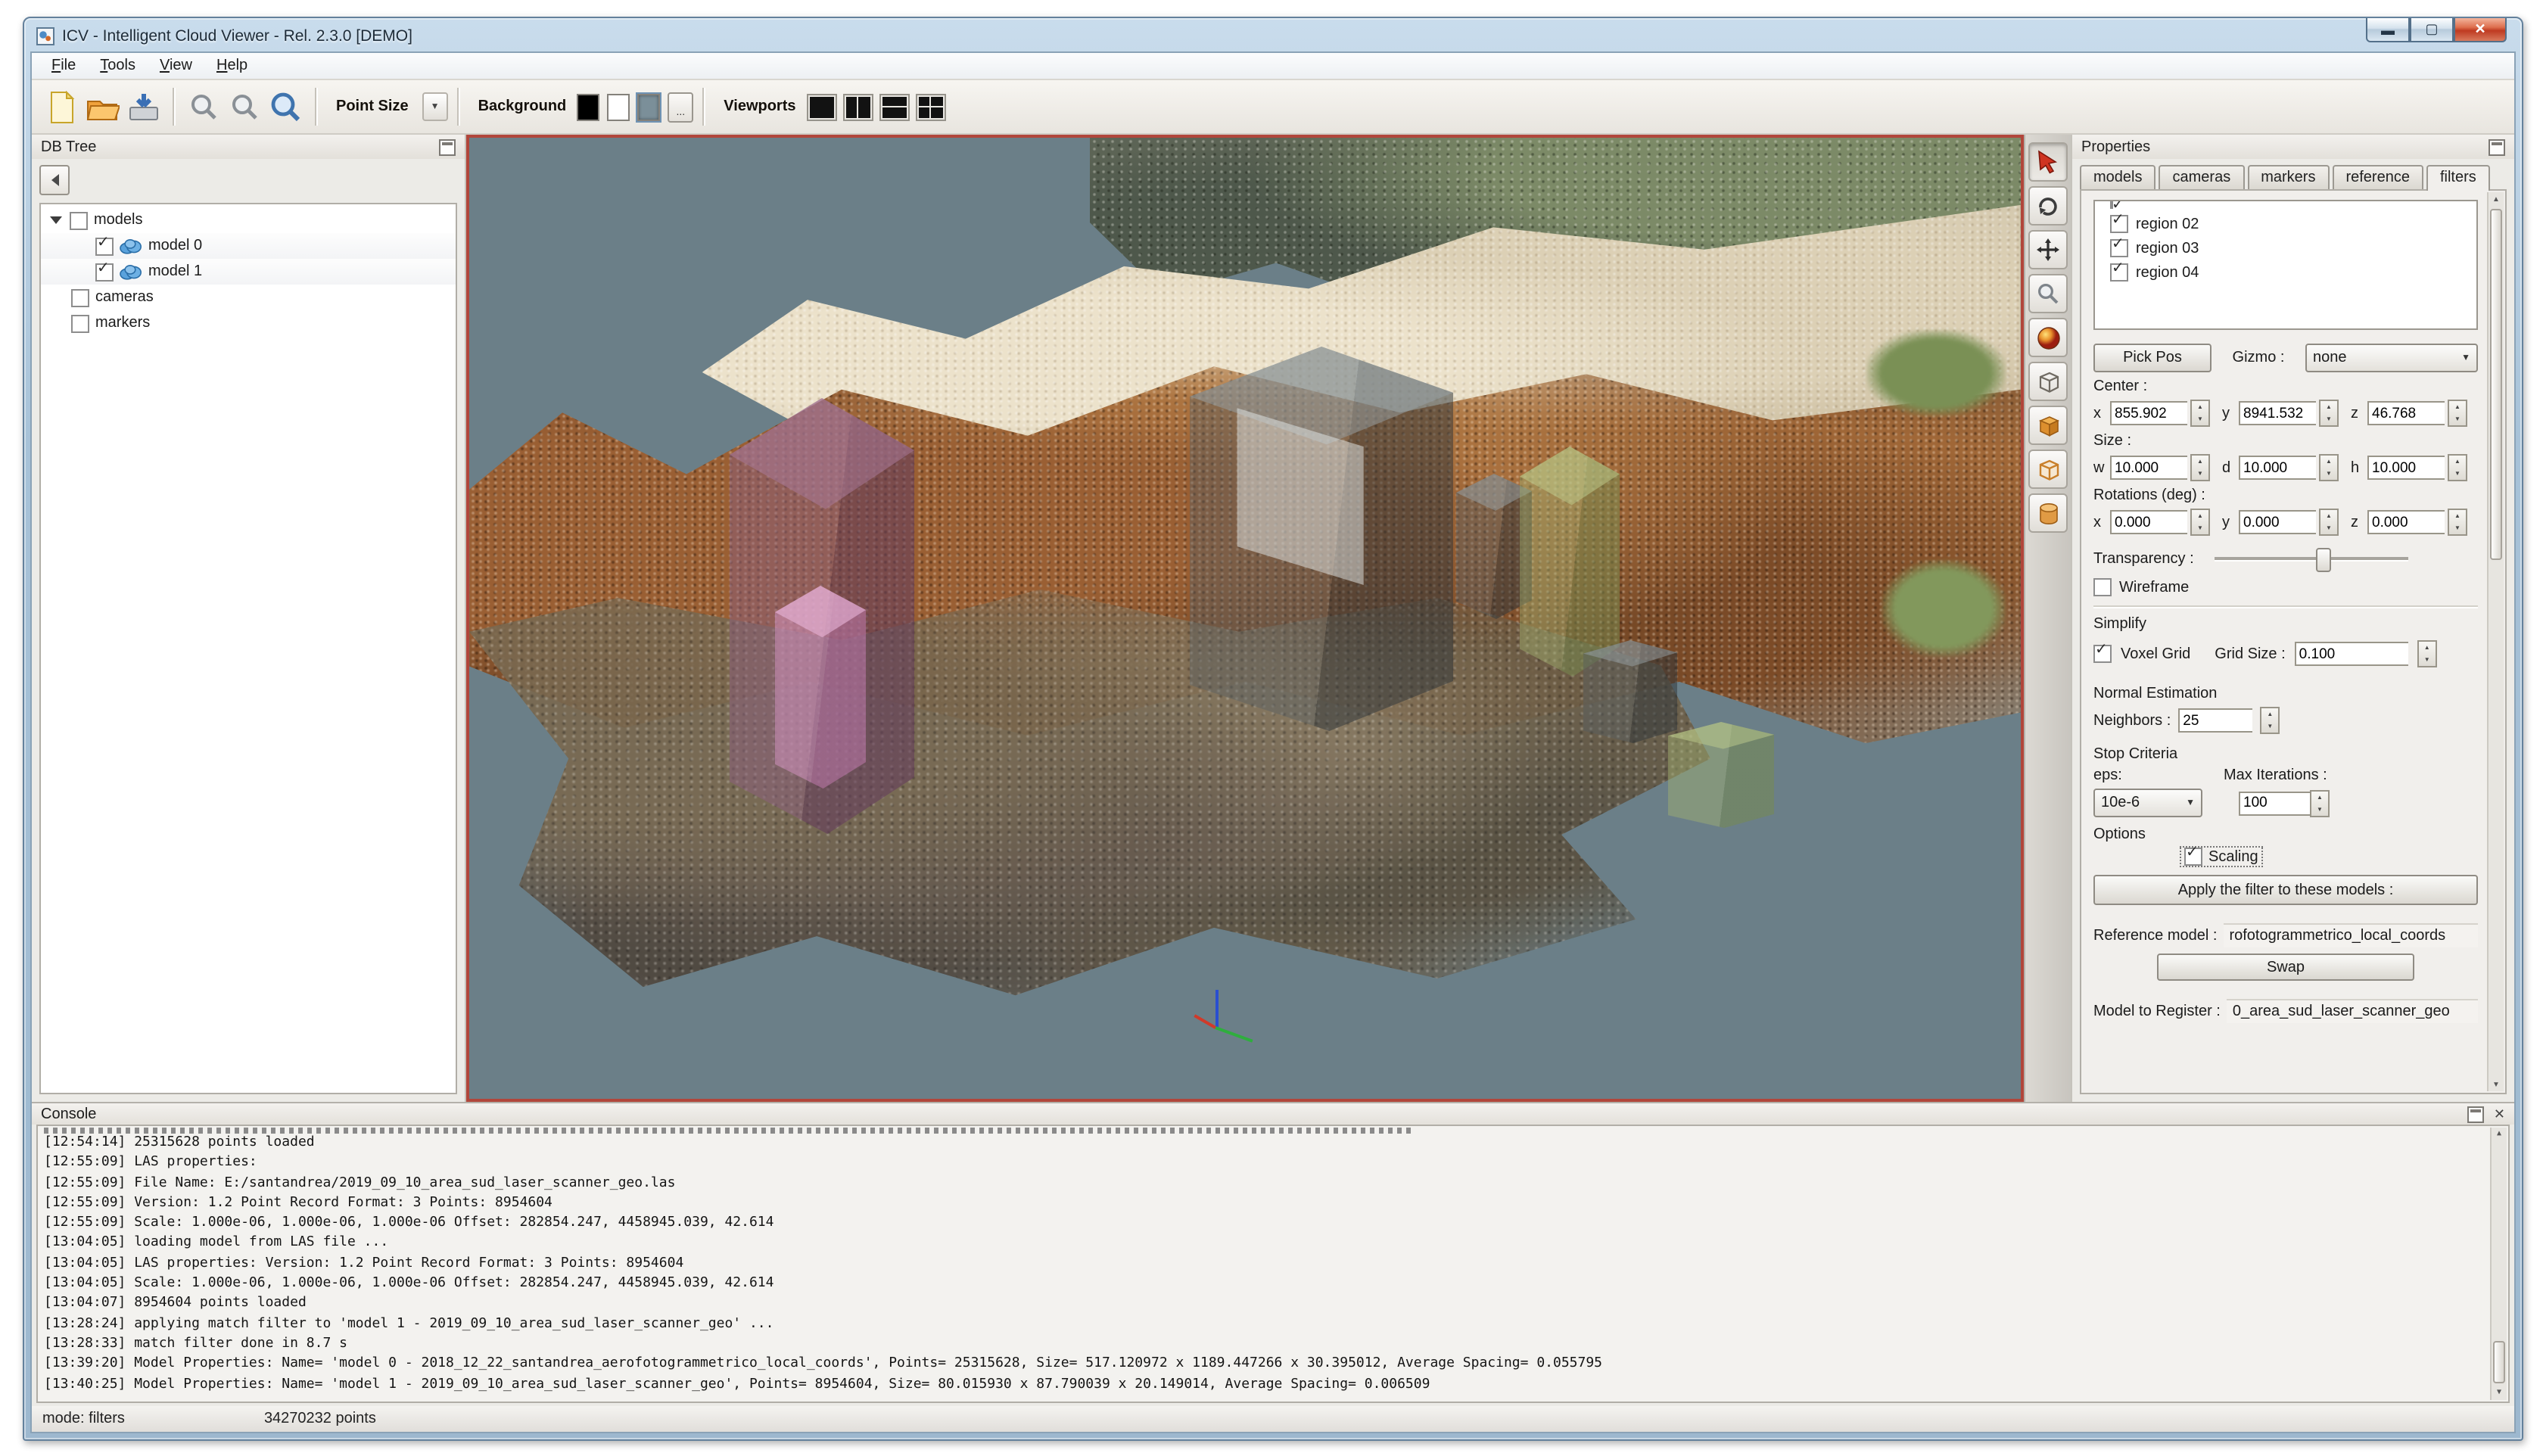 The height and width of the screenshot is (1456, 2543). What do you see at coordinates (2277, 413) in the screenshot?
I see `center-y-input` at bounding box center [2277, 413].